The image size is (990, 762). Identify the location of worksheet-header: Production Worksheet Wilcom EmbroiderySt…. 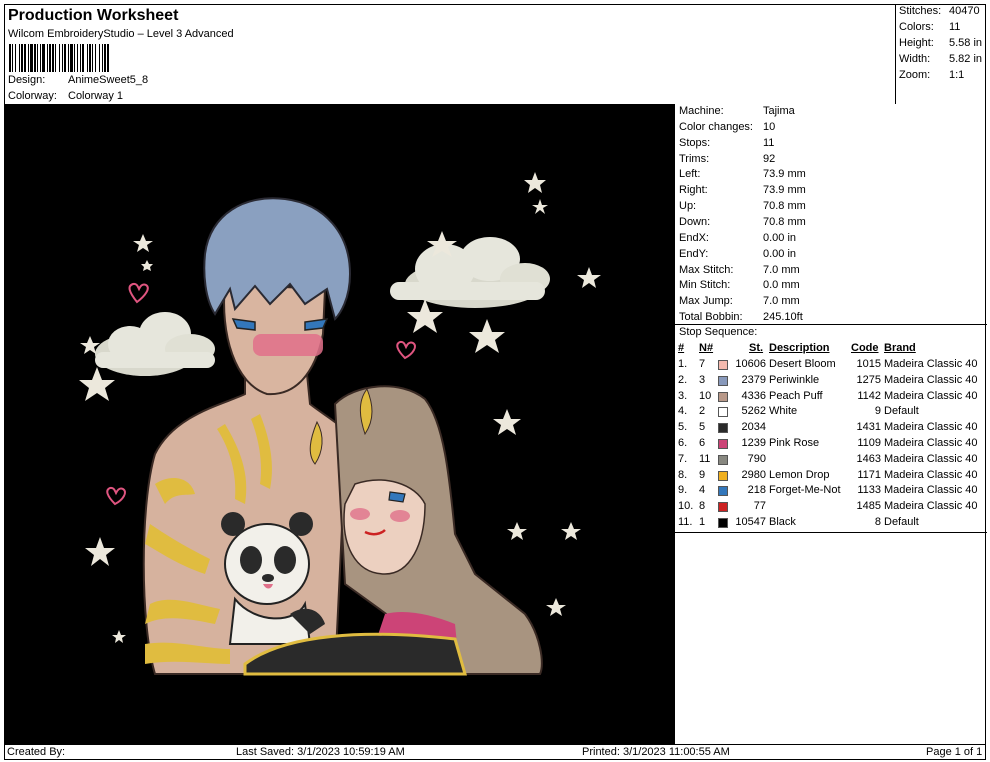
(450, 54).